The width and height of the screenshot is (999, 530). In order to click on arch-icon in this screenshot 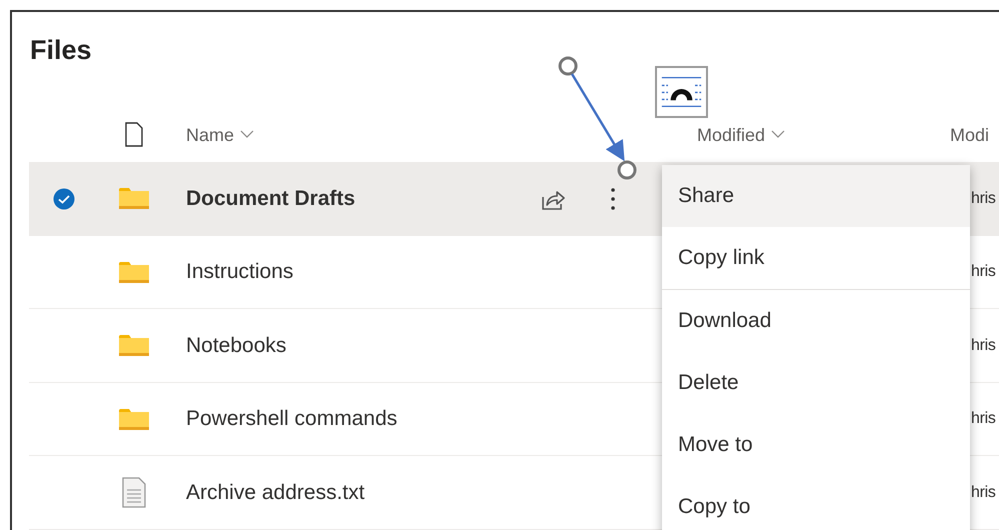, I will do `click(681, 92)`.